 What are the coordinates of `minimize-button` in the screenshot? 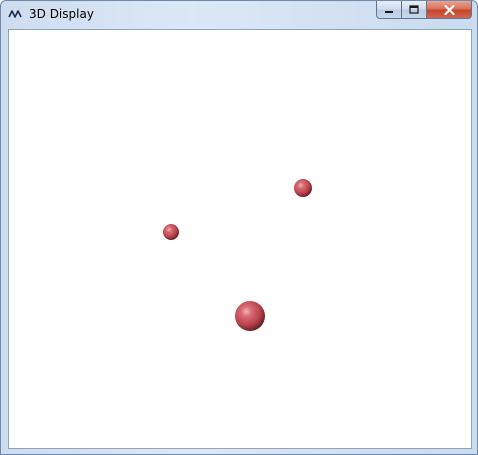 It's located at (389, 10).